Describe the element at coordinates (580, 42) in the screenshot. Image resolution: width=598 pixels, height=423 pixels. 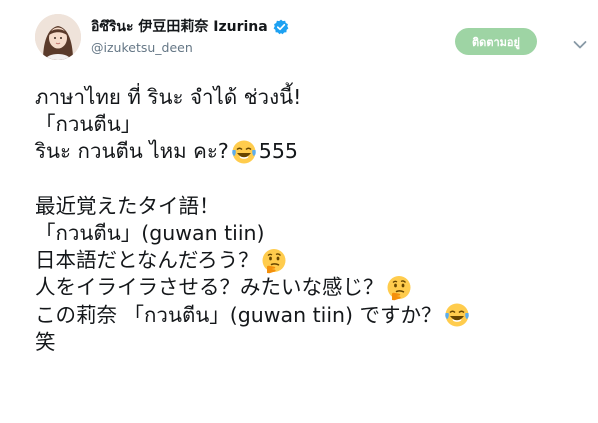
I see `chevron-down-icon` at that location.